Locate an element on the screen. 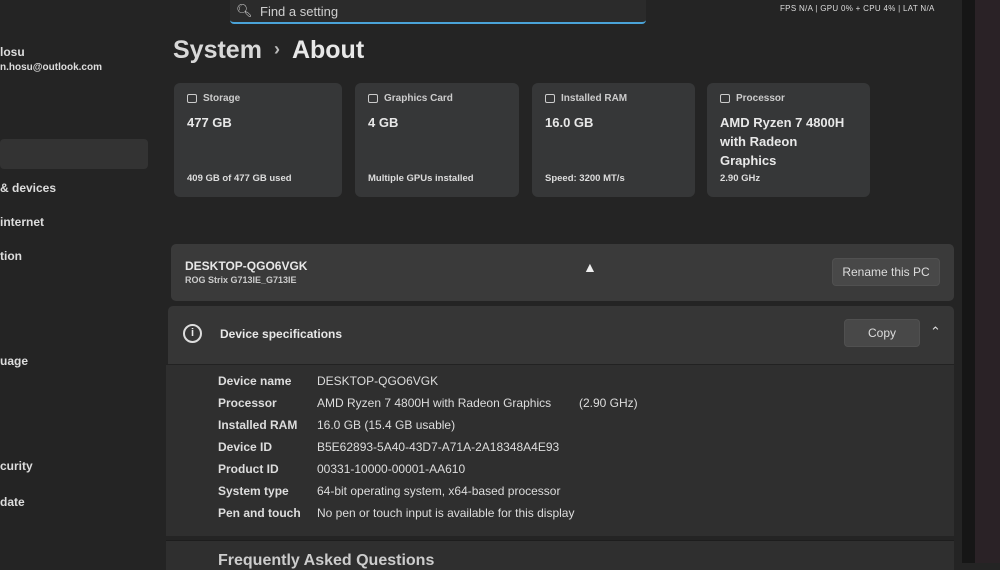 The height and width of the screenshot is (570, 1000). spec-value: 16.0 GB (15.4 GB usable) is located at coordinates (386, 425).